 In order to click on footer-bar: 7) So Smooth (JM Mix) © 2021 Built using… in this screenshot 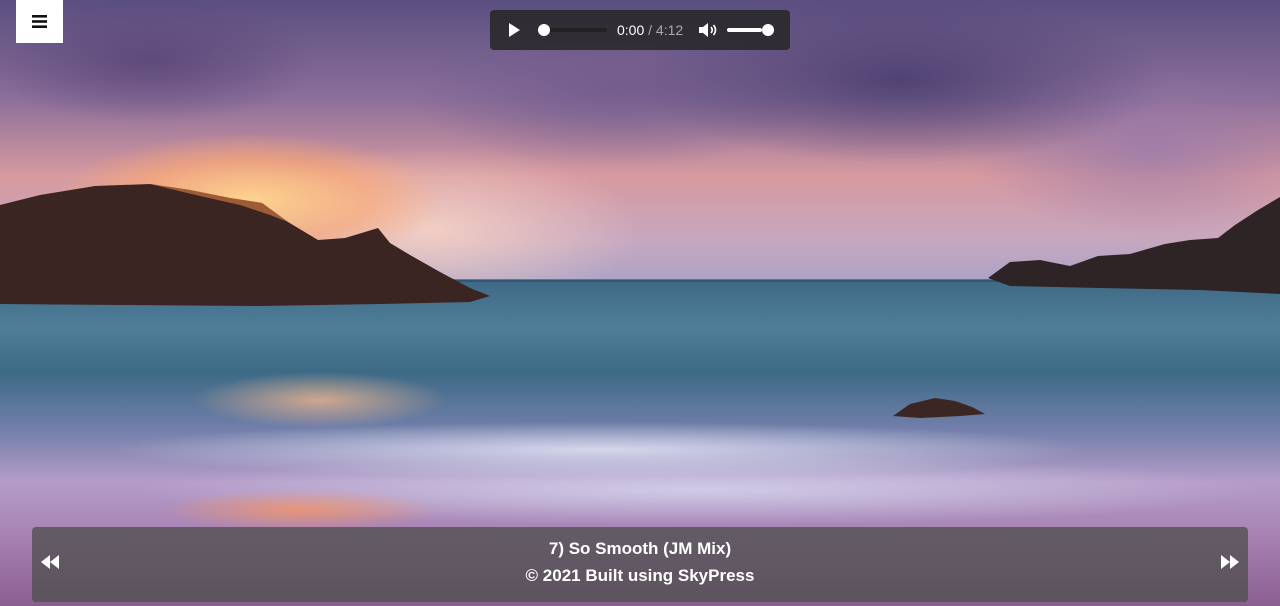, I will do `click(640, 564)`.